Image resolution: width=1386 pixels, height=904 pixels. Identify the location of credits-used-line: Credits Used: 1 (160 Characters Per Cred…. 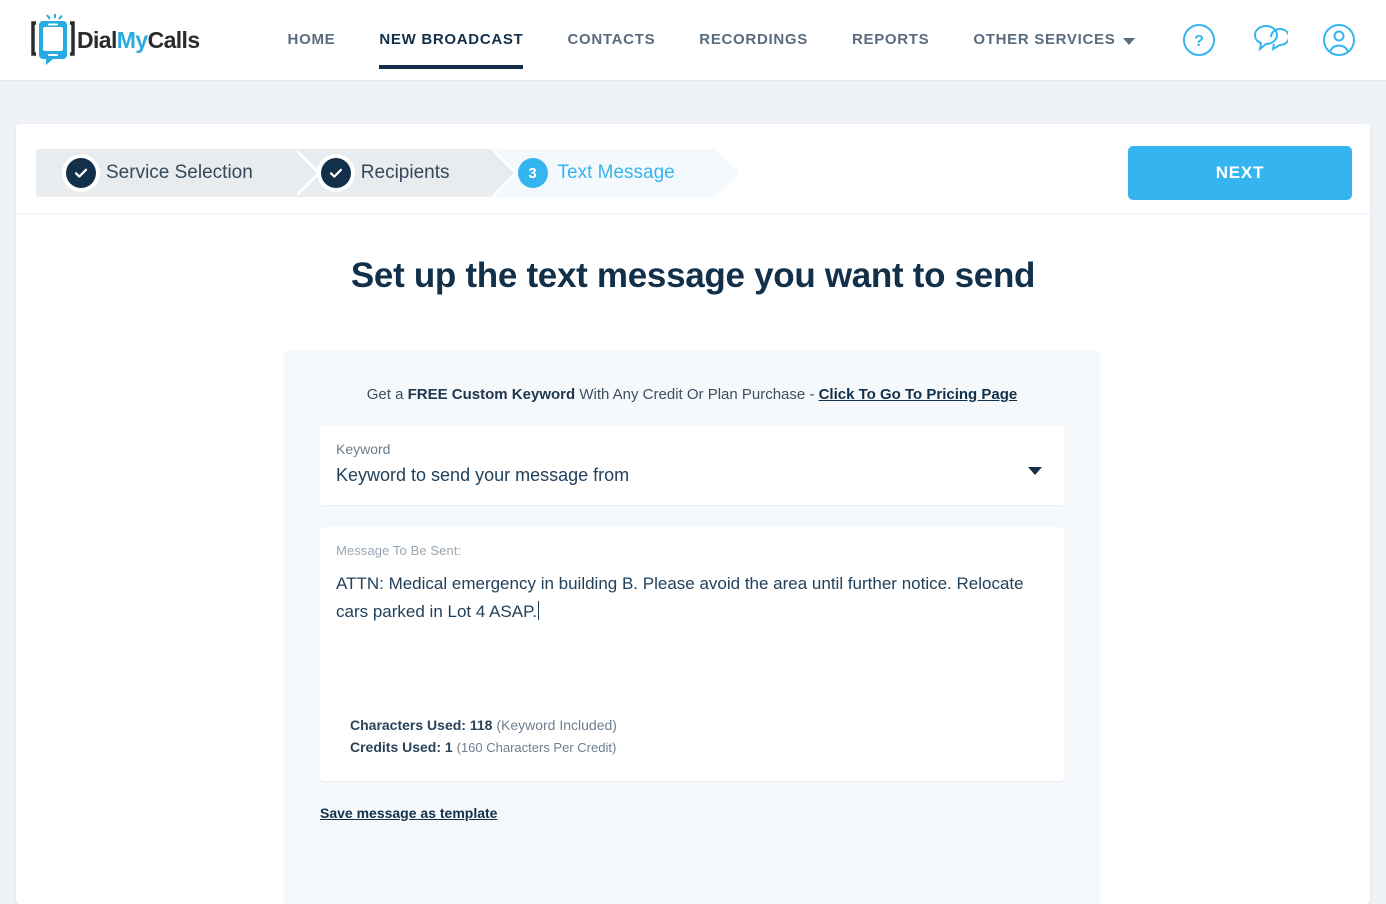
(483, 747).